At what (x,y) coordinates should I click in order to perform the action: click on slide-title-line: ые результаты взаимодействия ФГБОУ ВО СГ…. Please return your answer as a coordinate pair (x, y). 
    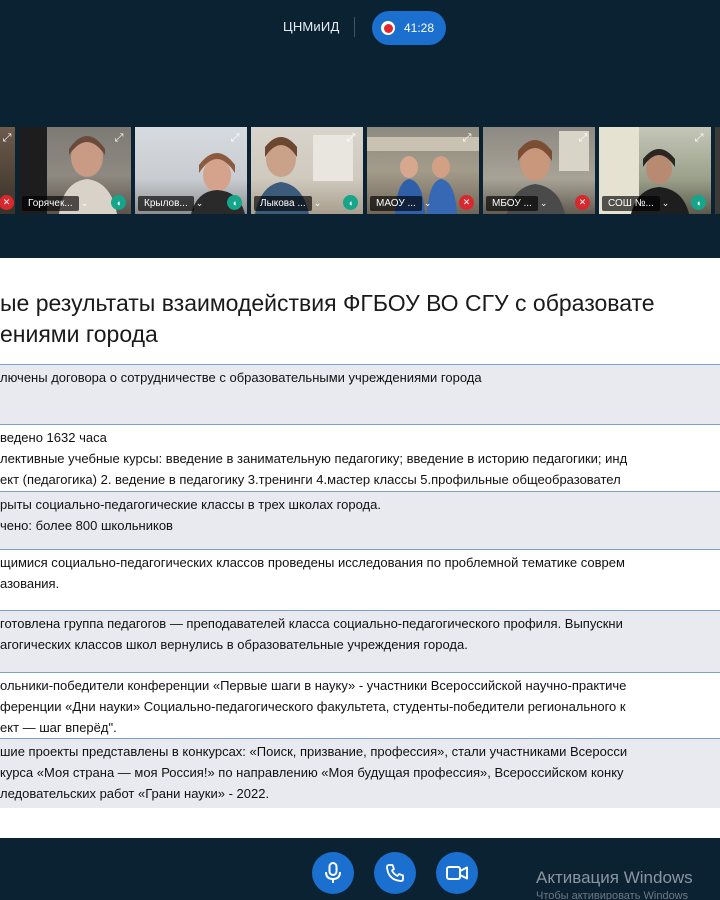
    Looking at the image, I should click on (327, 303).